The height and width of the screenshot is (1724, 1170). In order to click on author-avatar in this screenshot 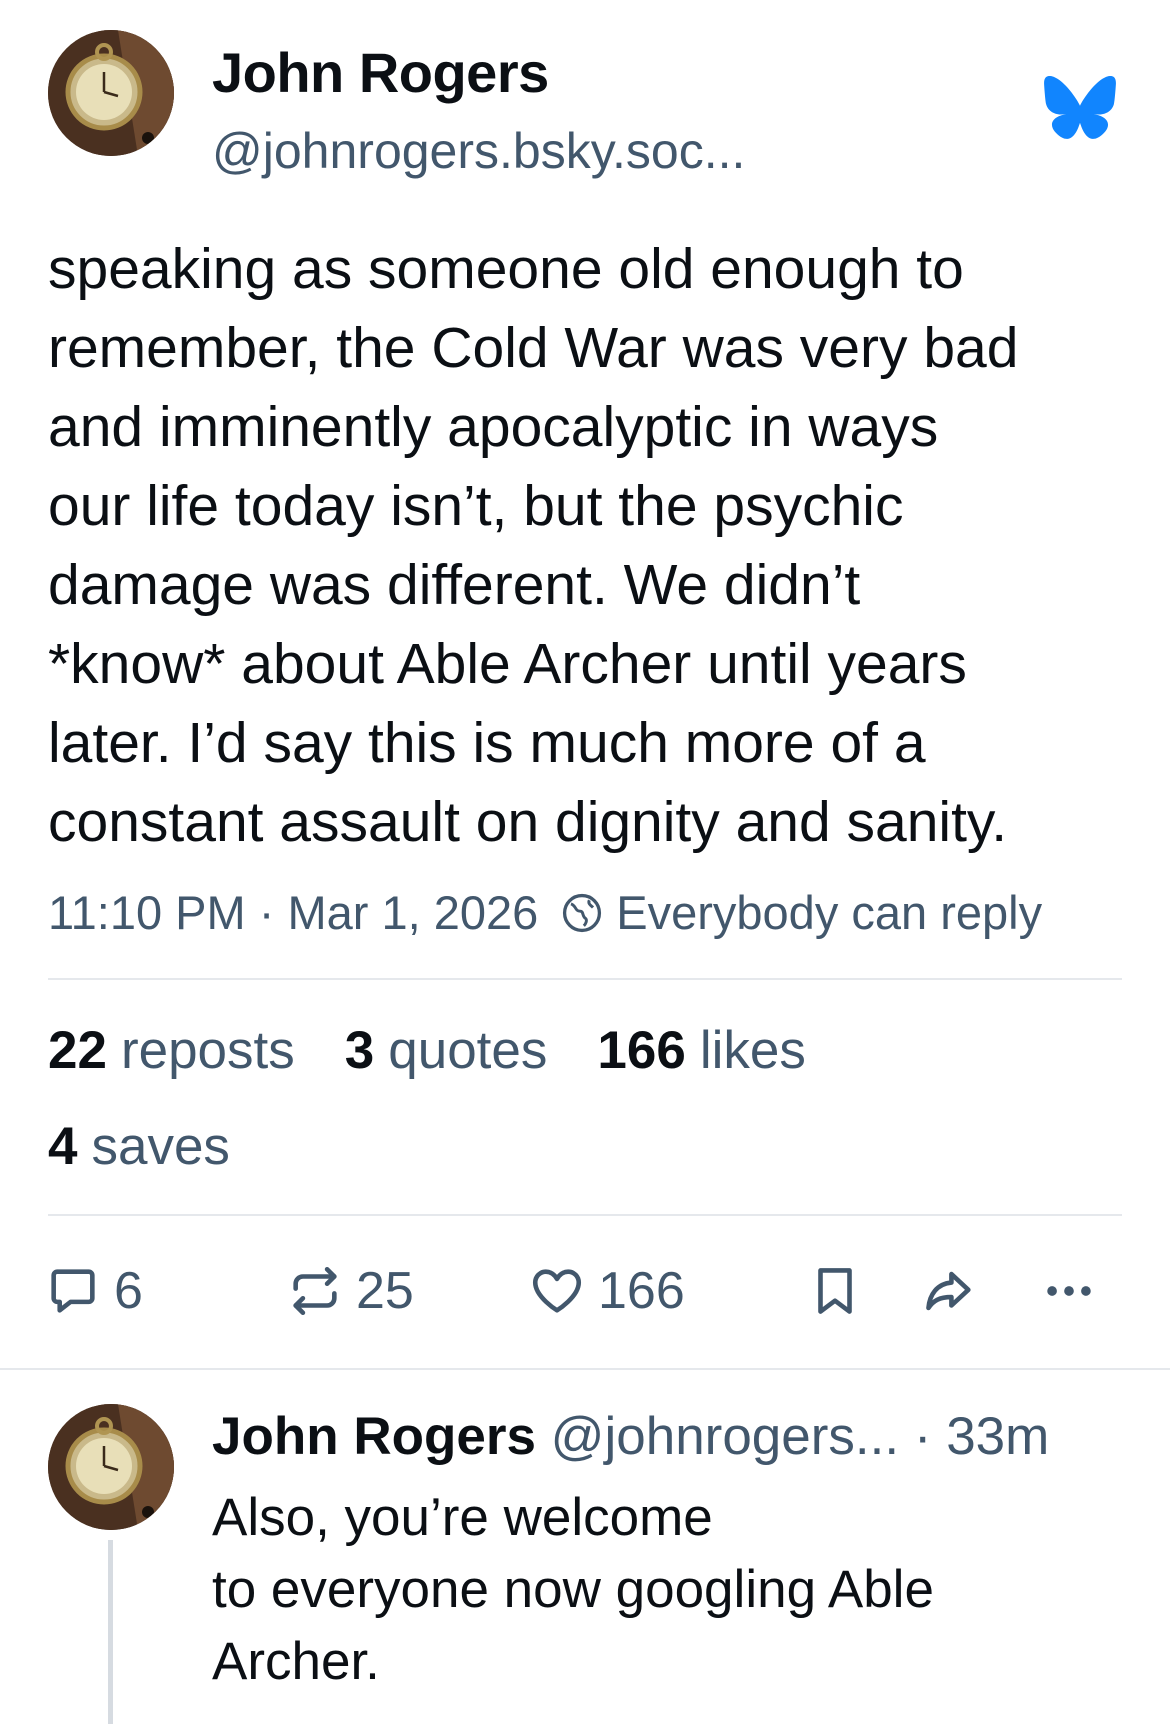, I will do `click(111, 93)`.